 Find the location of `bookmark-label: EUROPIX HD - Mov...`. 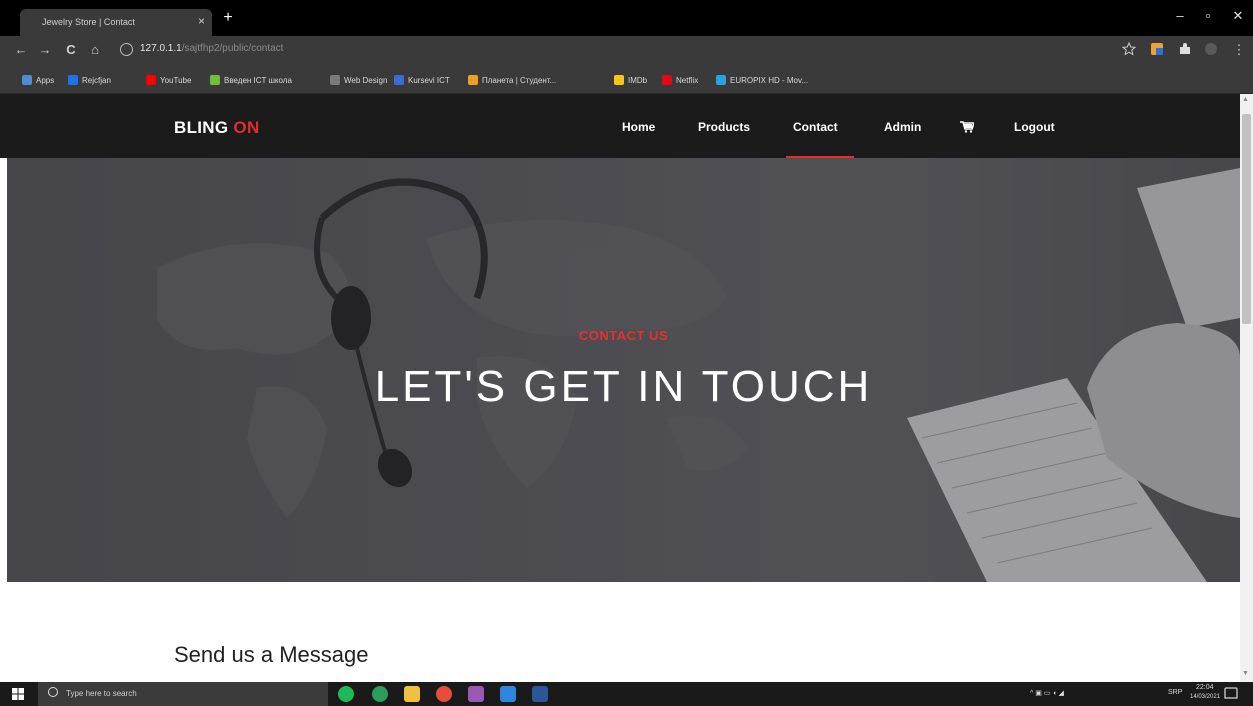

bookmark-label: EUROPIX HD - Mov... is located at coordinates (769, 80).